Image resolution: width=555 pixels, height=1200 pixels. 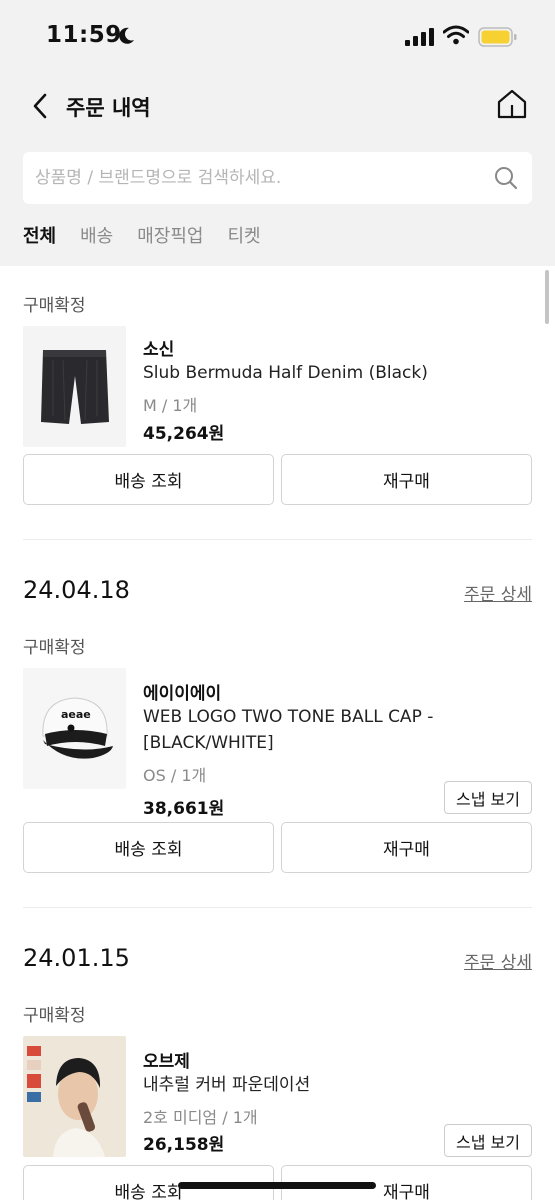 What do you see at coordinates (74, 386) in the screenshot?
I see `product-image-shorts` at bounding box center [74, 386].